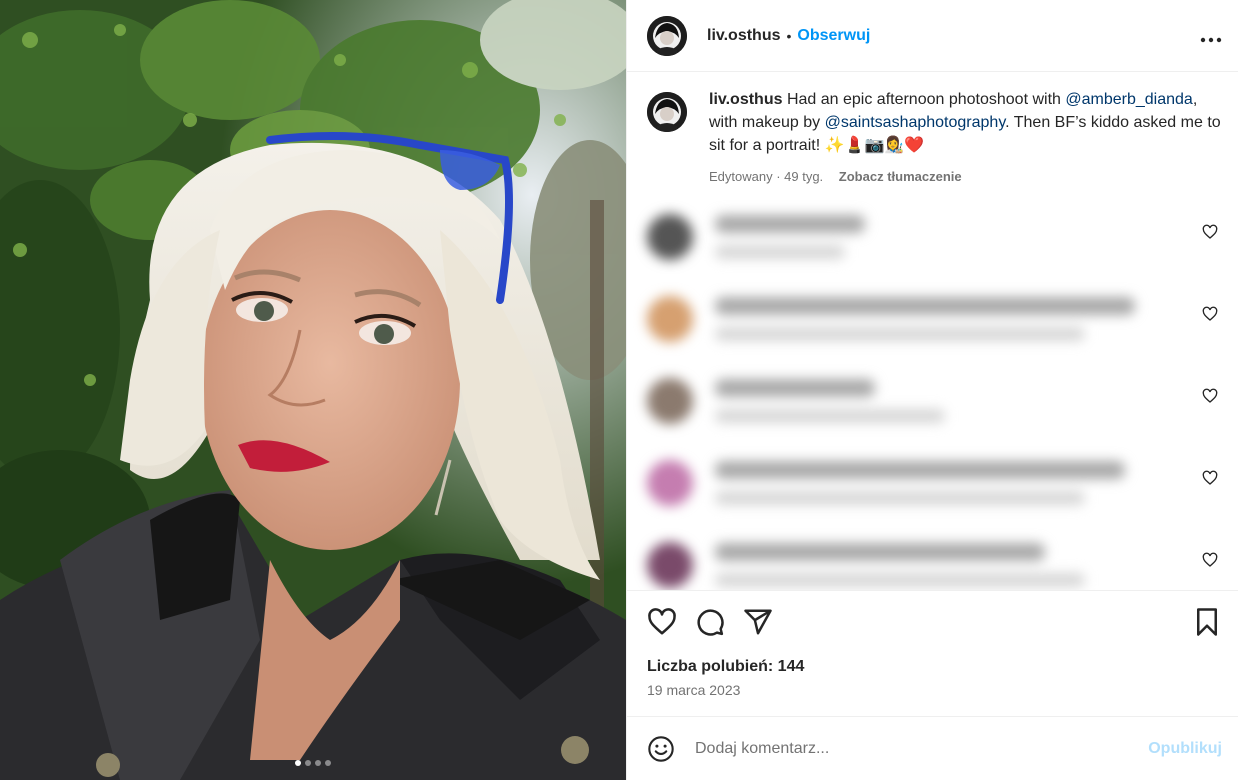 The height and width of the screenshot is (780, 1238). What do you see at coordinates (662, 622) in the screenshot?
I see `like-icon` at bounding box center [662, 622].